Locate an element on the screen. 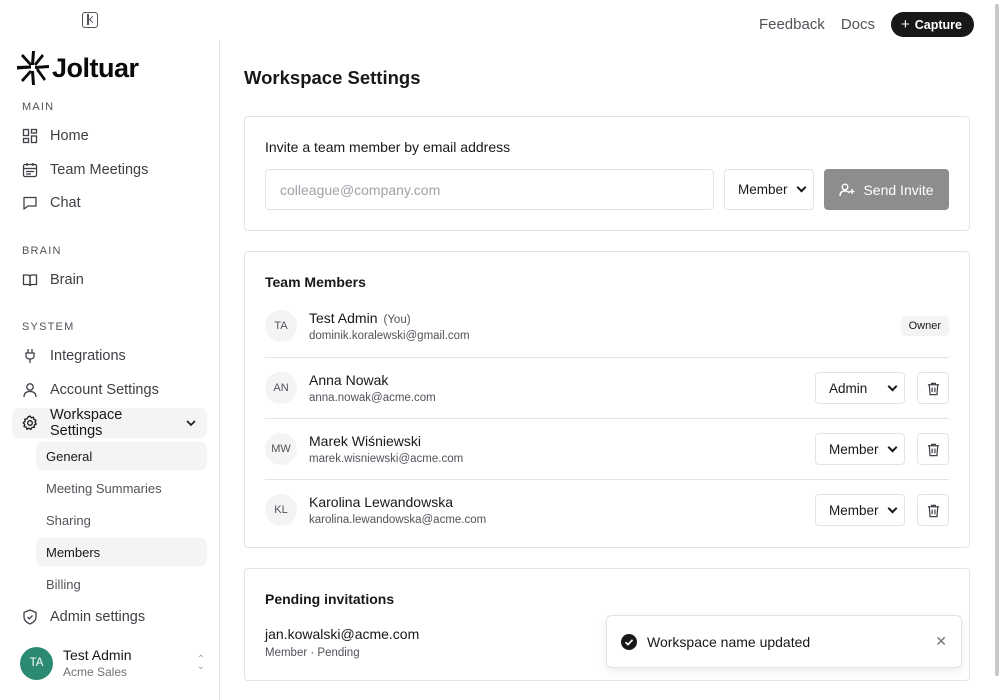  sidebar-item-label: Account Settings is located at coordinates (104, 390).